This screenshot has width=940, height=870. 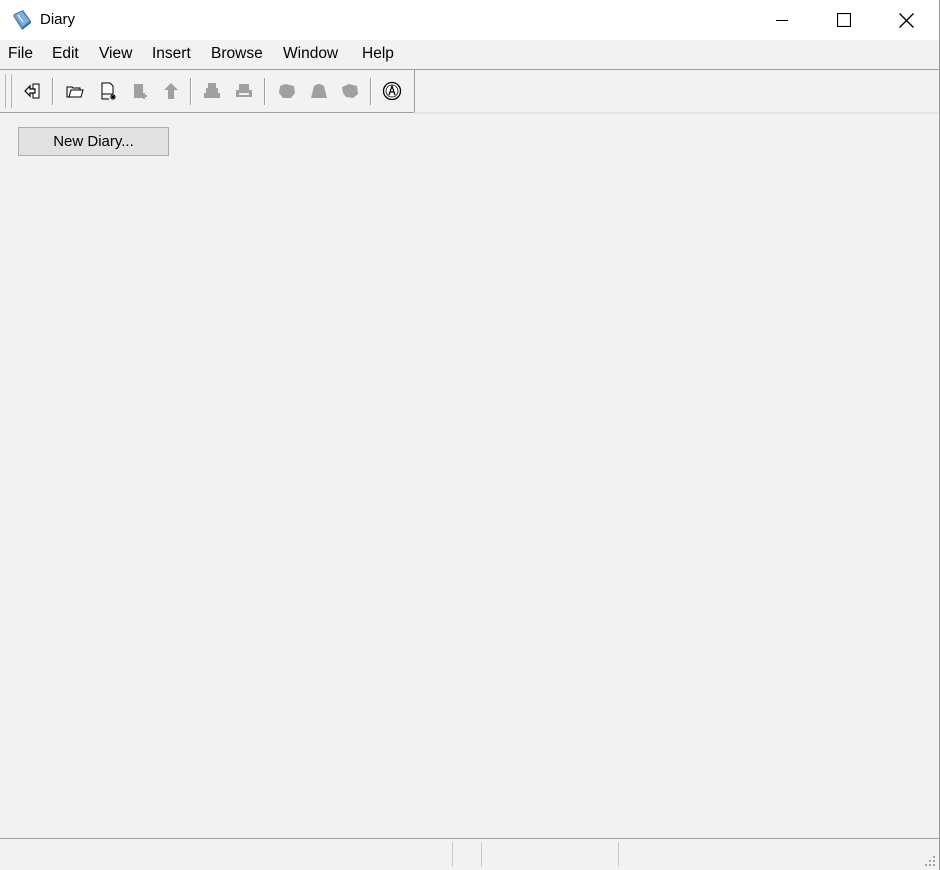 I want to click on find-icon, so click(x=287, y=91).